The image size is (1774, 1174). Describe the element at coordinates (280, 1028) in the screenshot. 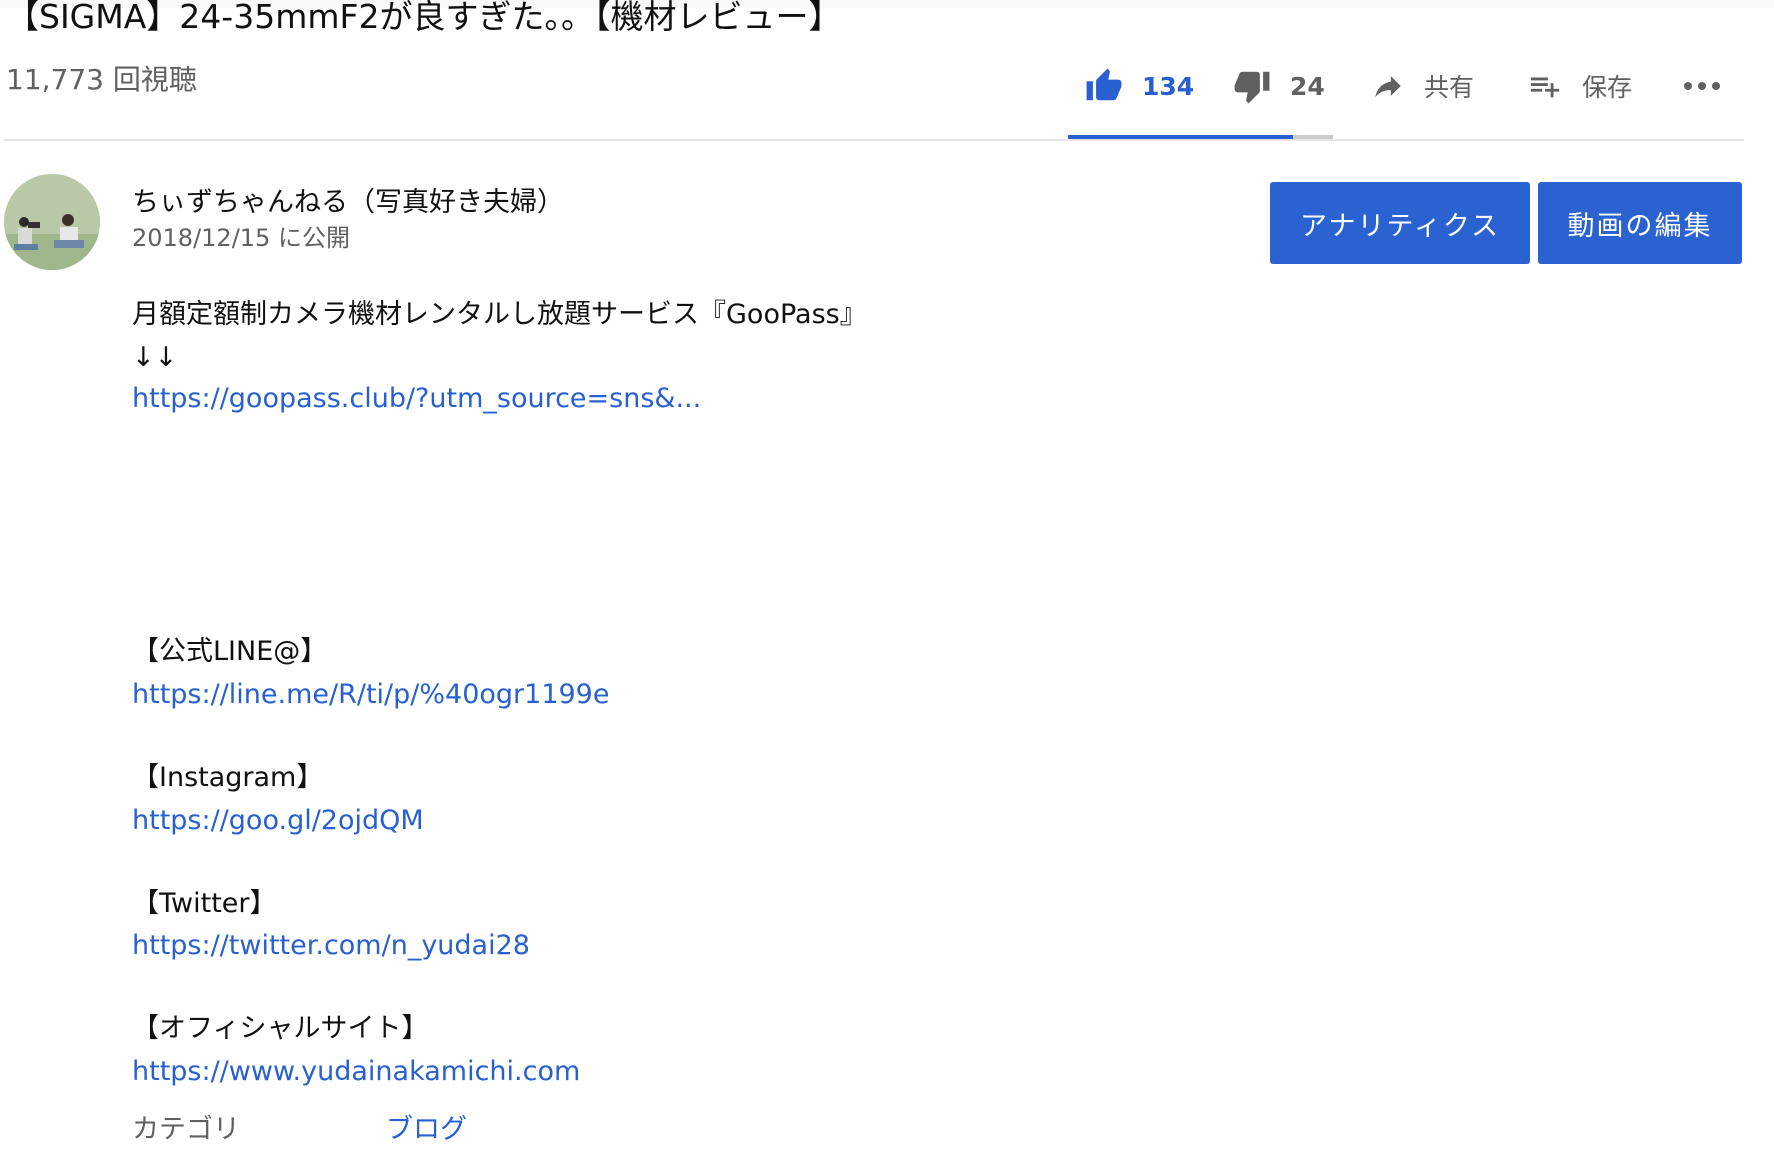

I see `official-site-heading: 【オフィシャルサイト】` at that location.